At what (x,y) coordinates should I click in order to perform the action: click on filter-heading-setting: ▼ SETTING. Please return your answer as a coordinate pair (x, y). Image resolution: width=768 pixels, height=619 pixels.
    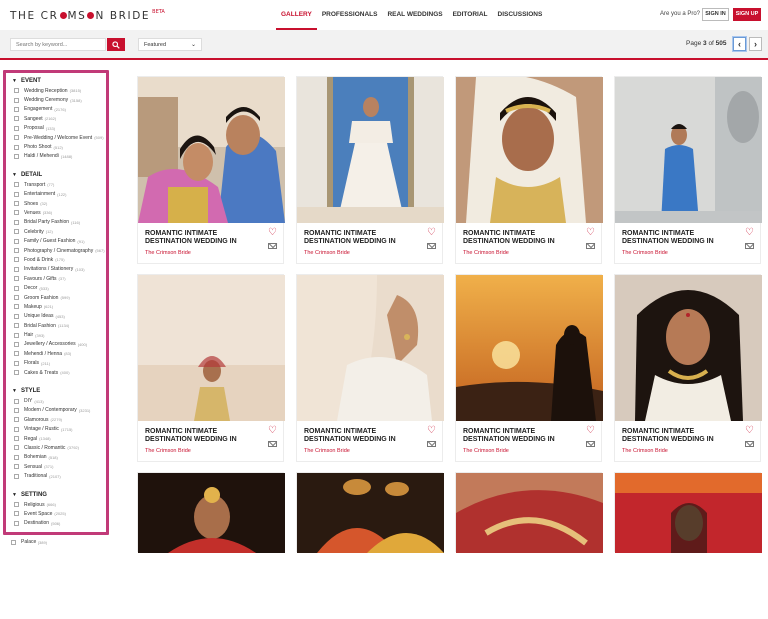
    Looking at the image, I should click on (59, 495).